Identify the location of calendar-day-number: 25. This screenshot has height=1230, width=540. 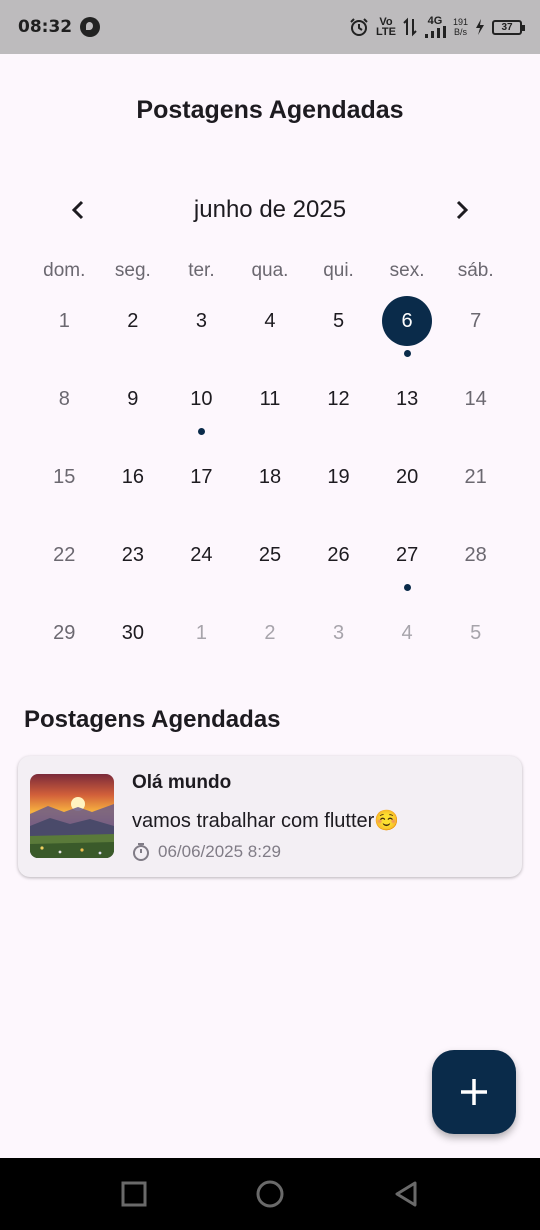
(270, 554).